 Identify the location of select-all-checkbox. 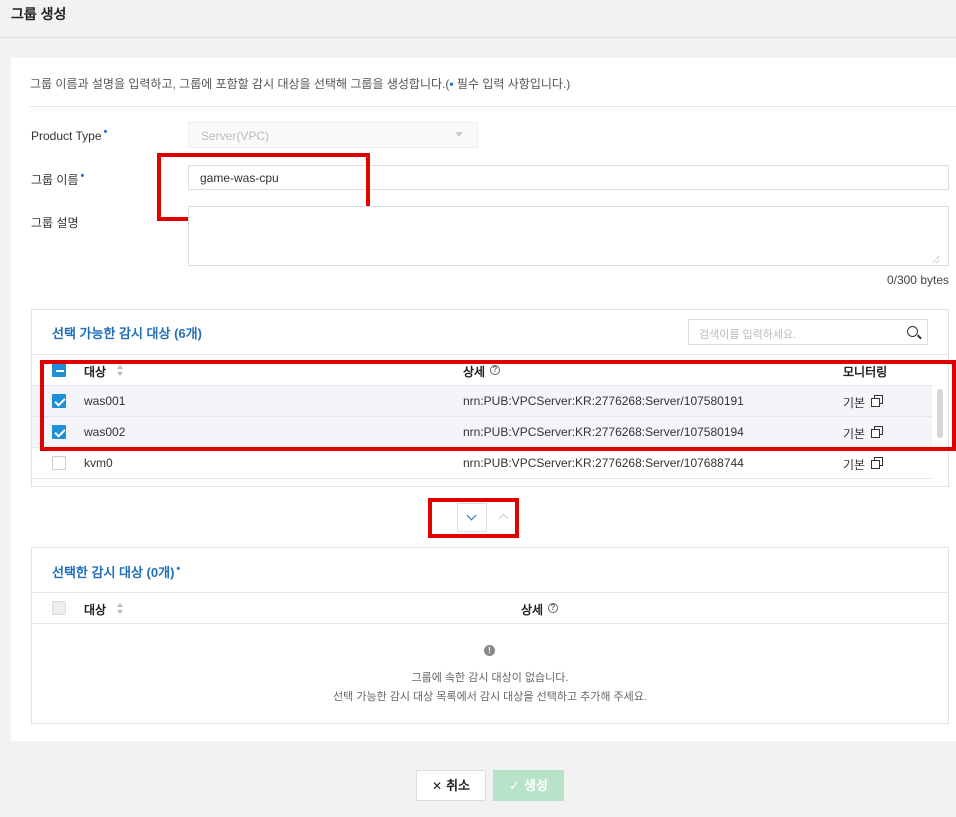
(59, 608).